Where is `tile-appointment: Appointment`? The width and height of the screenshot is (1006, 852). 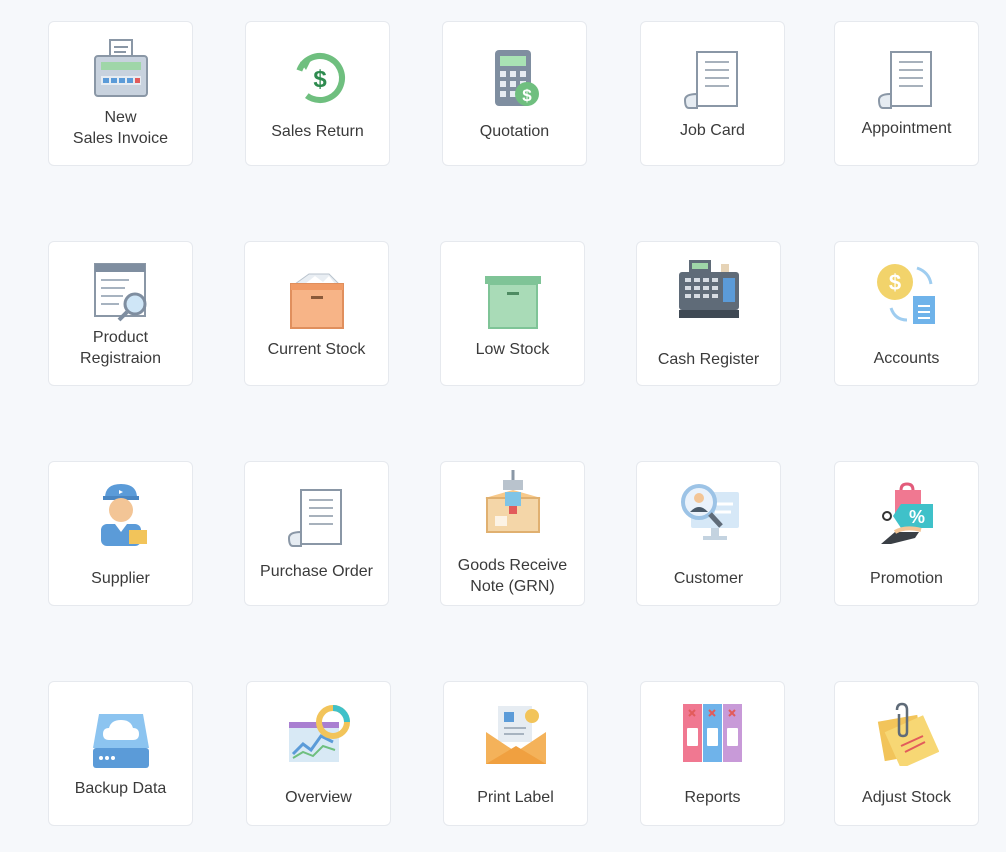
tile-appointment: Appointment is located at coordinates (906, 93).